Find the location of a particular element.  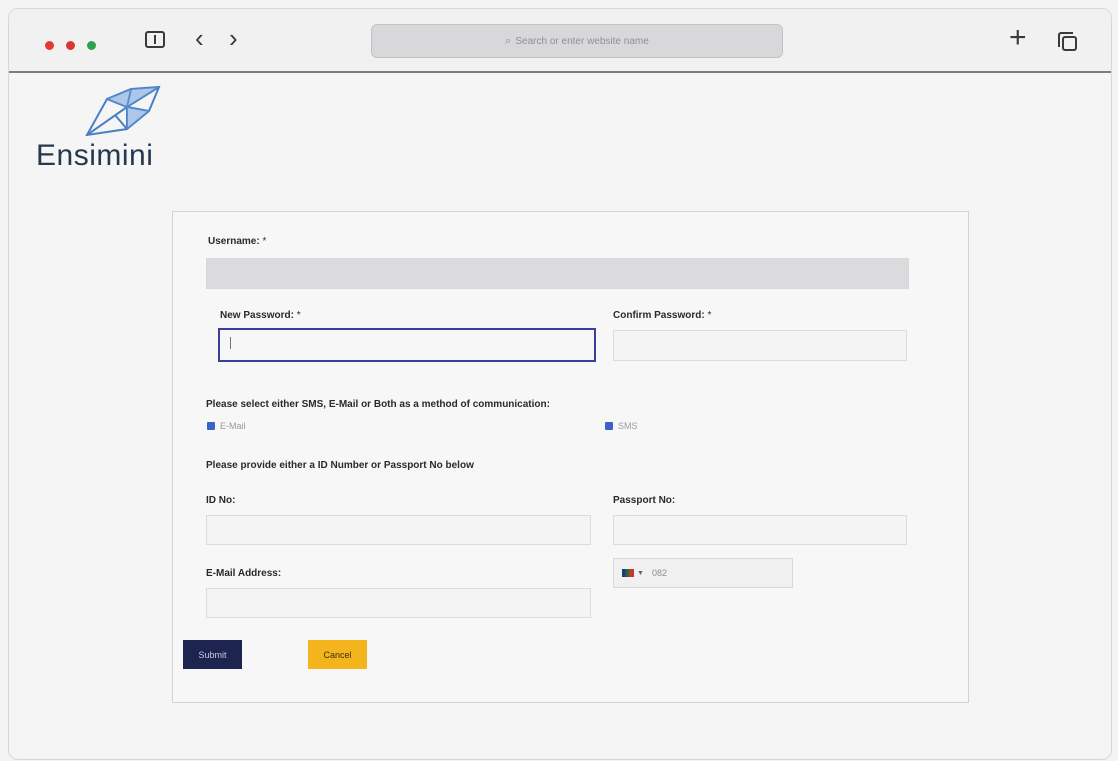

phone-input: ▼ 082 is located at coordinates (703, 573).